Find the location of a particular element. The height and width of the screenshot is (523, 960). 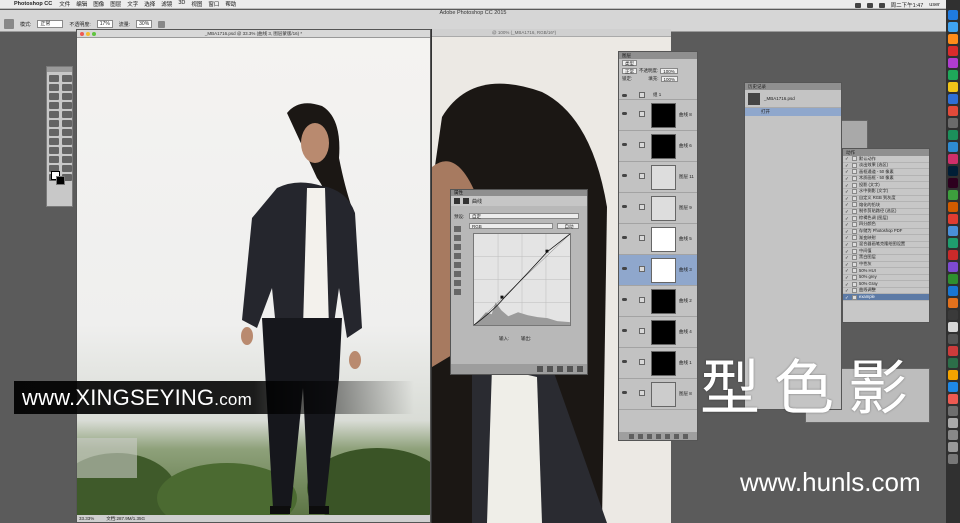

menu-item: 选择 is located at coordinates (149, 4).